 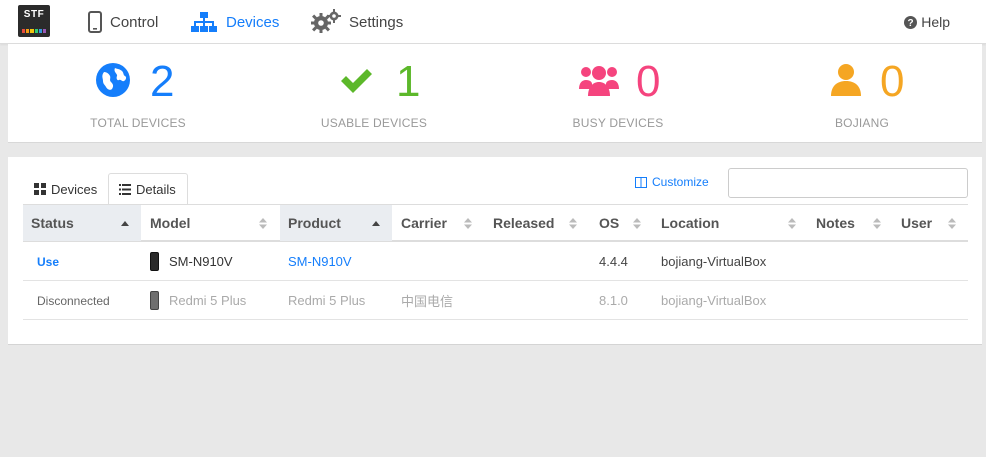 I want to click on question-circle-icon: ?, so click(x=911, y=22).